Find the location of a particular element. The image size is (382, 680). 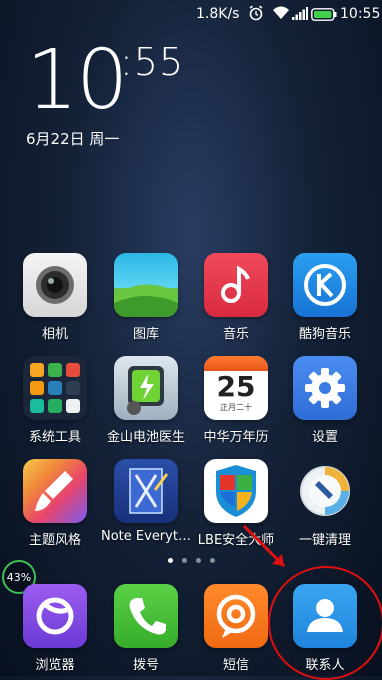

app-label: 中华万年历 is located at coordinates (236, 437).